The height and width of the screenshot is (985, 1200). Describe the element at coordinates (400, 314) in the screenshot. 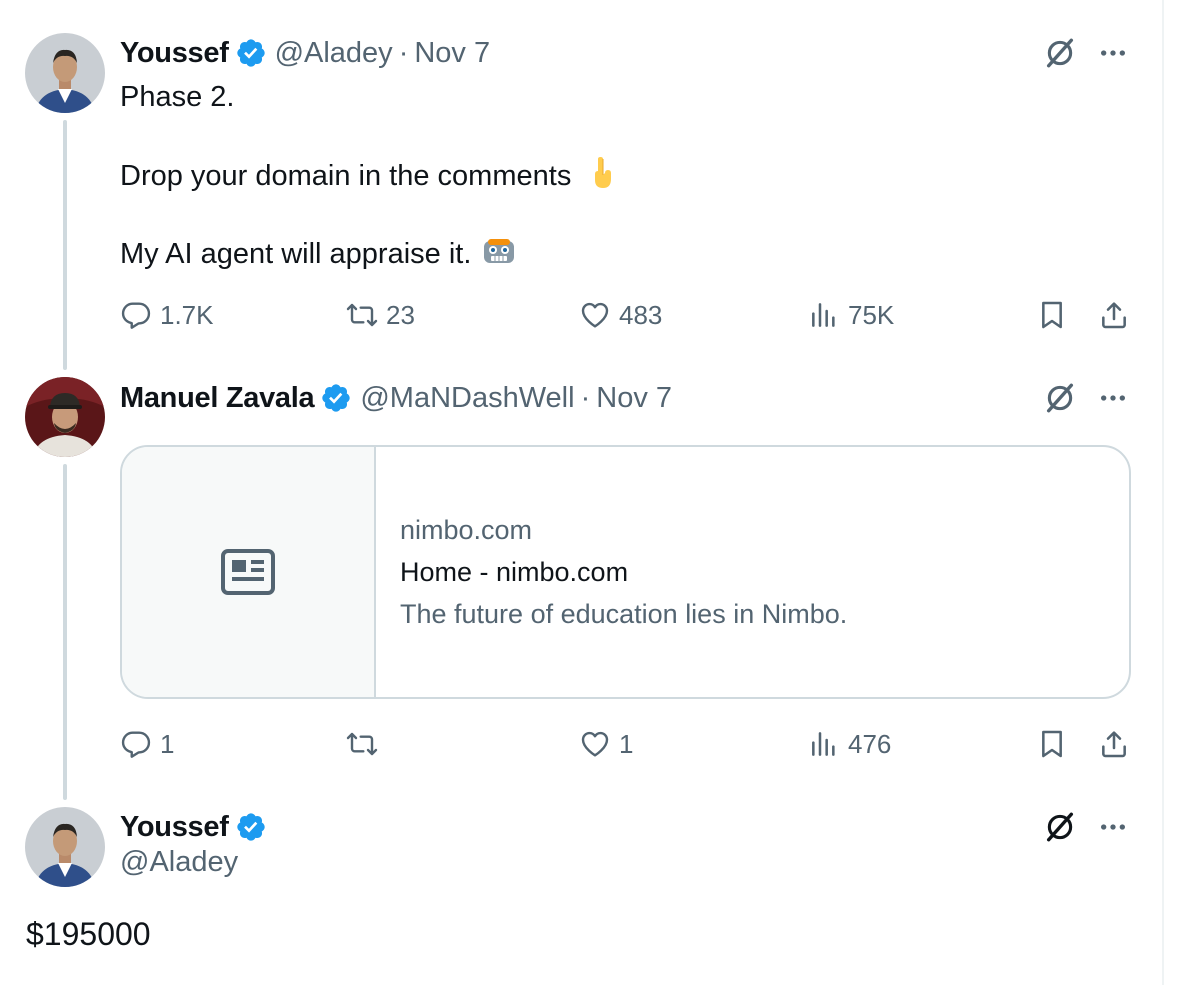

I see `repost-count: 23` at that location.